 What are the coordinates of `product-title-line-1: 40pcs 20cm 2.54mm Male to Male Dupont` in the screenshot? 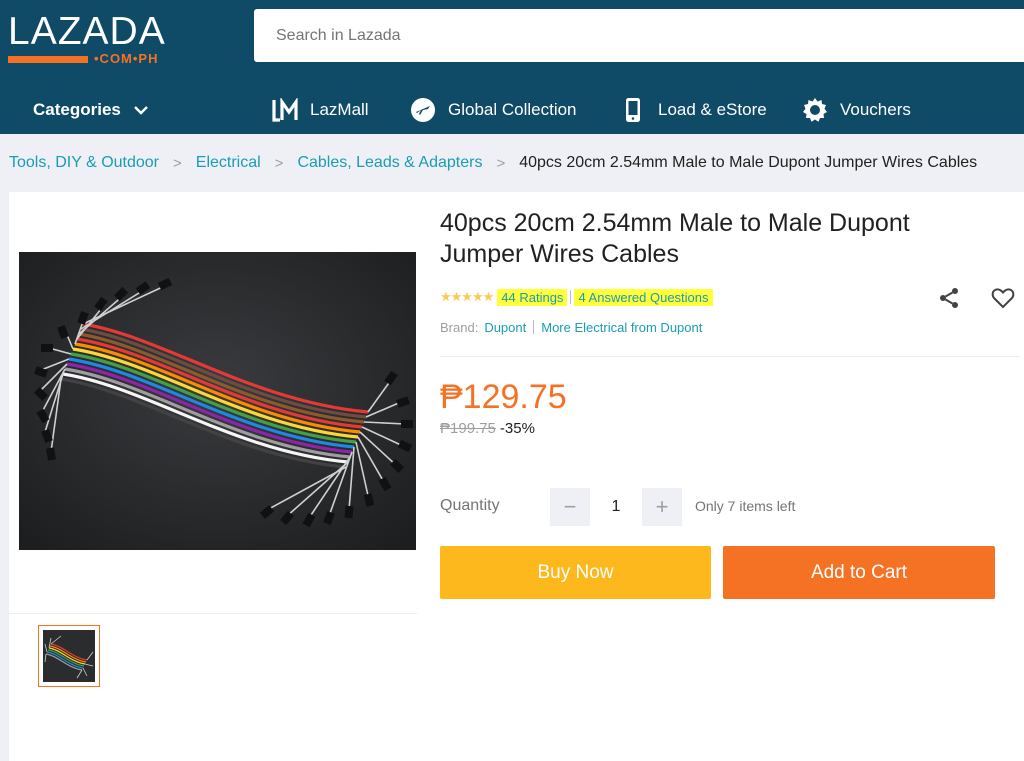 It's located at (675, 223).